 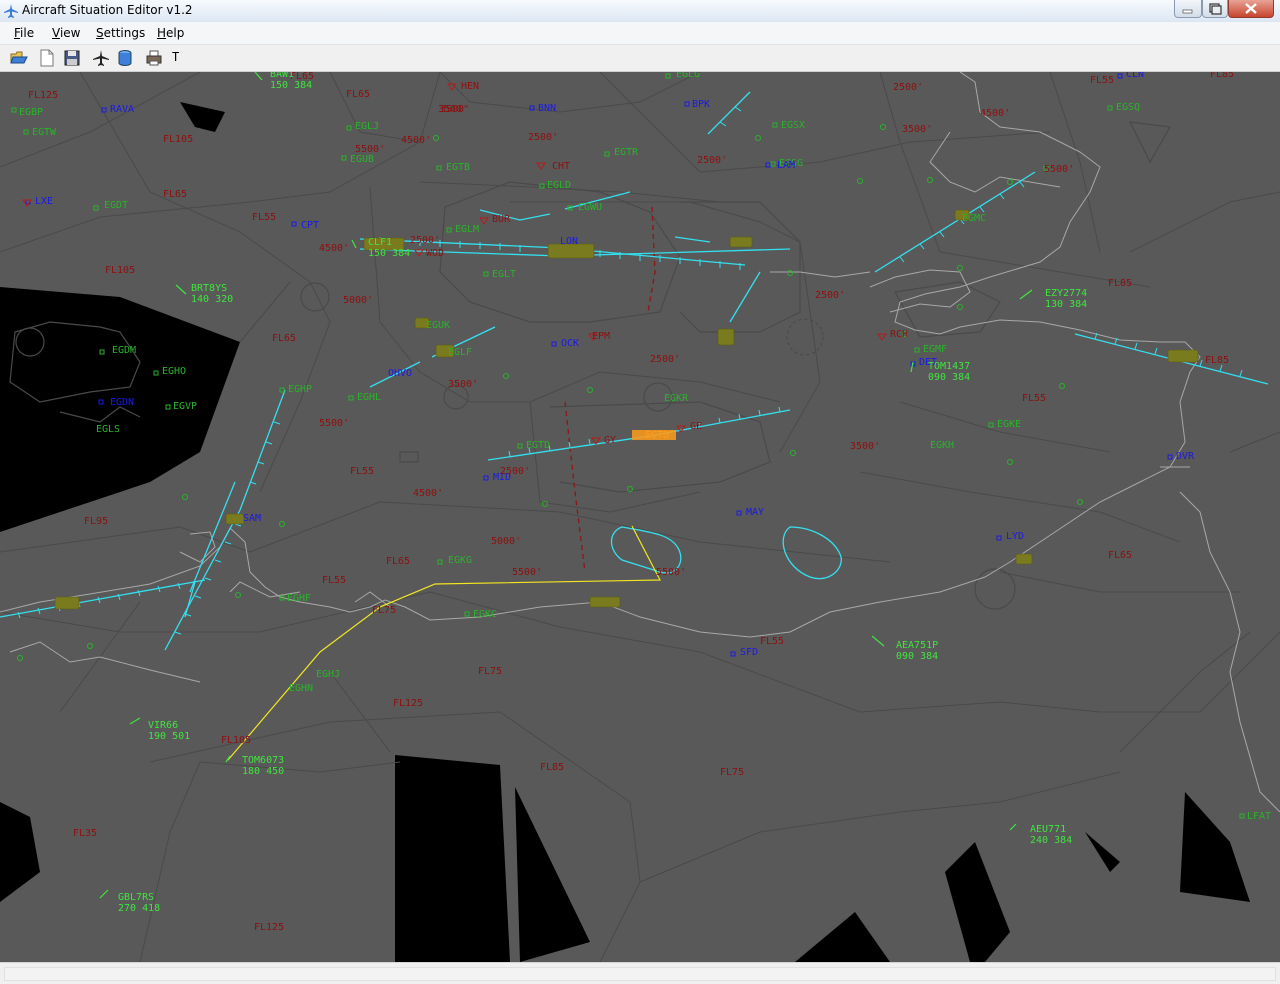 What do you see at coordinates (559, 185) in the screenshot?
I see `airport-label: EGLD` at bounding box center [559, 185].